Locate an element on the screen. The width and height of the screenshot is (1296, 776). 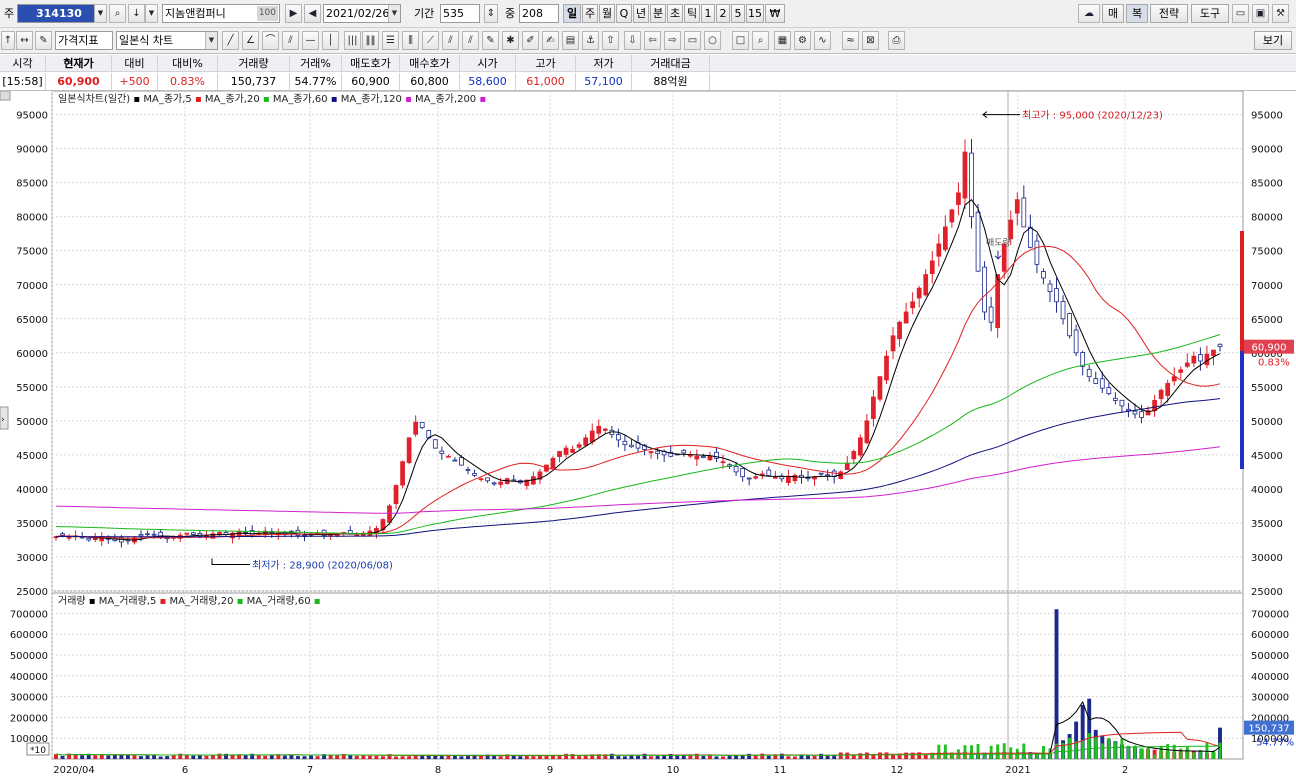
period-button-0: 일 is located at coordinates (572, 13).